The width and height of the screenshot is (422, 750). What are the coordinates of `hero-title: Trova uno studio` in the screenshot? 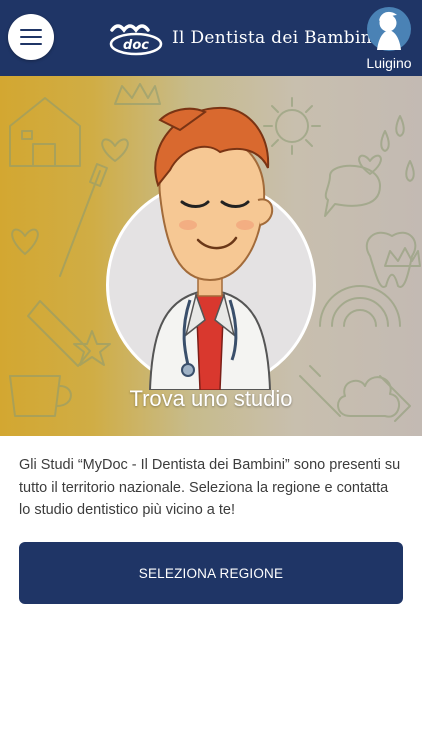 It's located at (211, 398).